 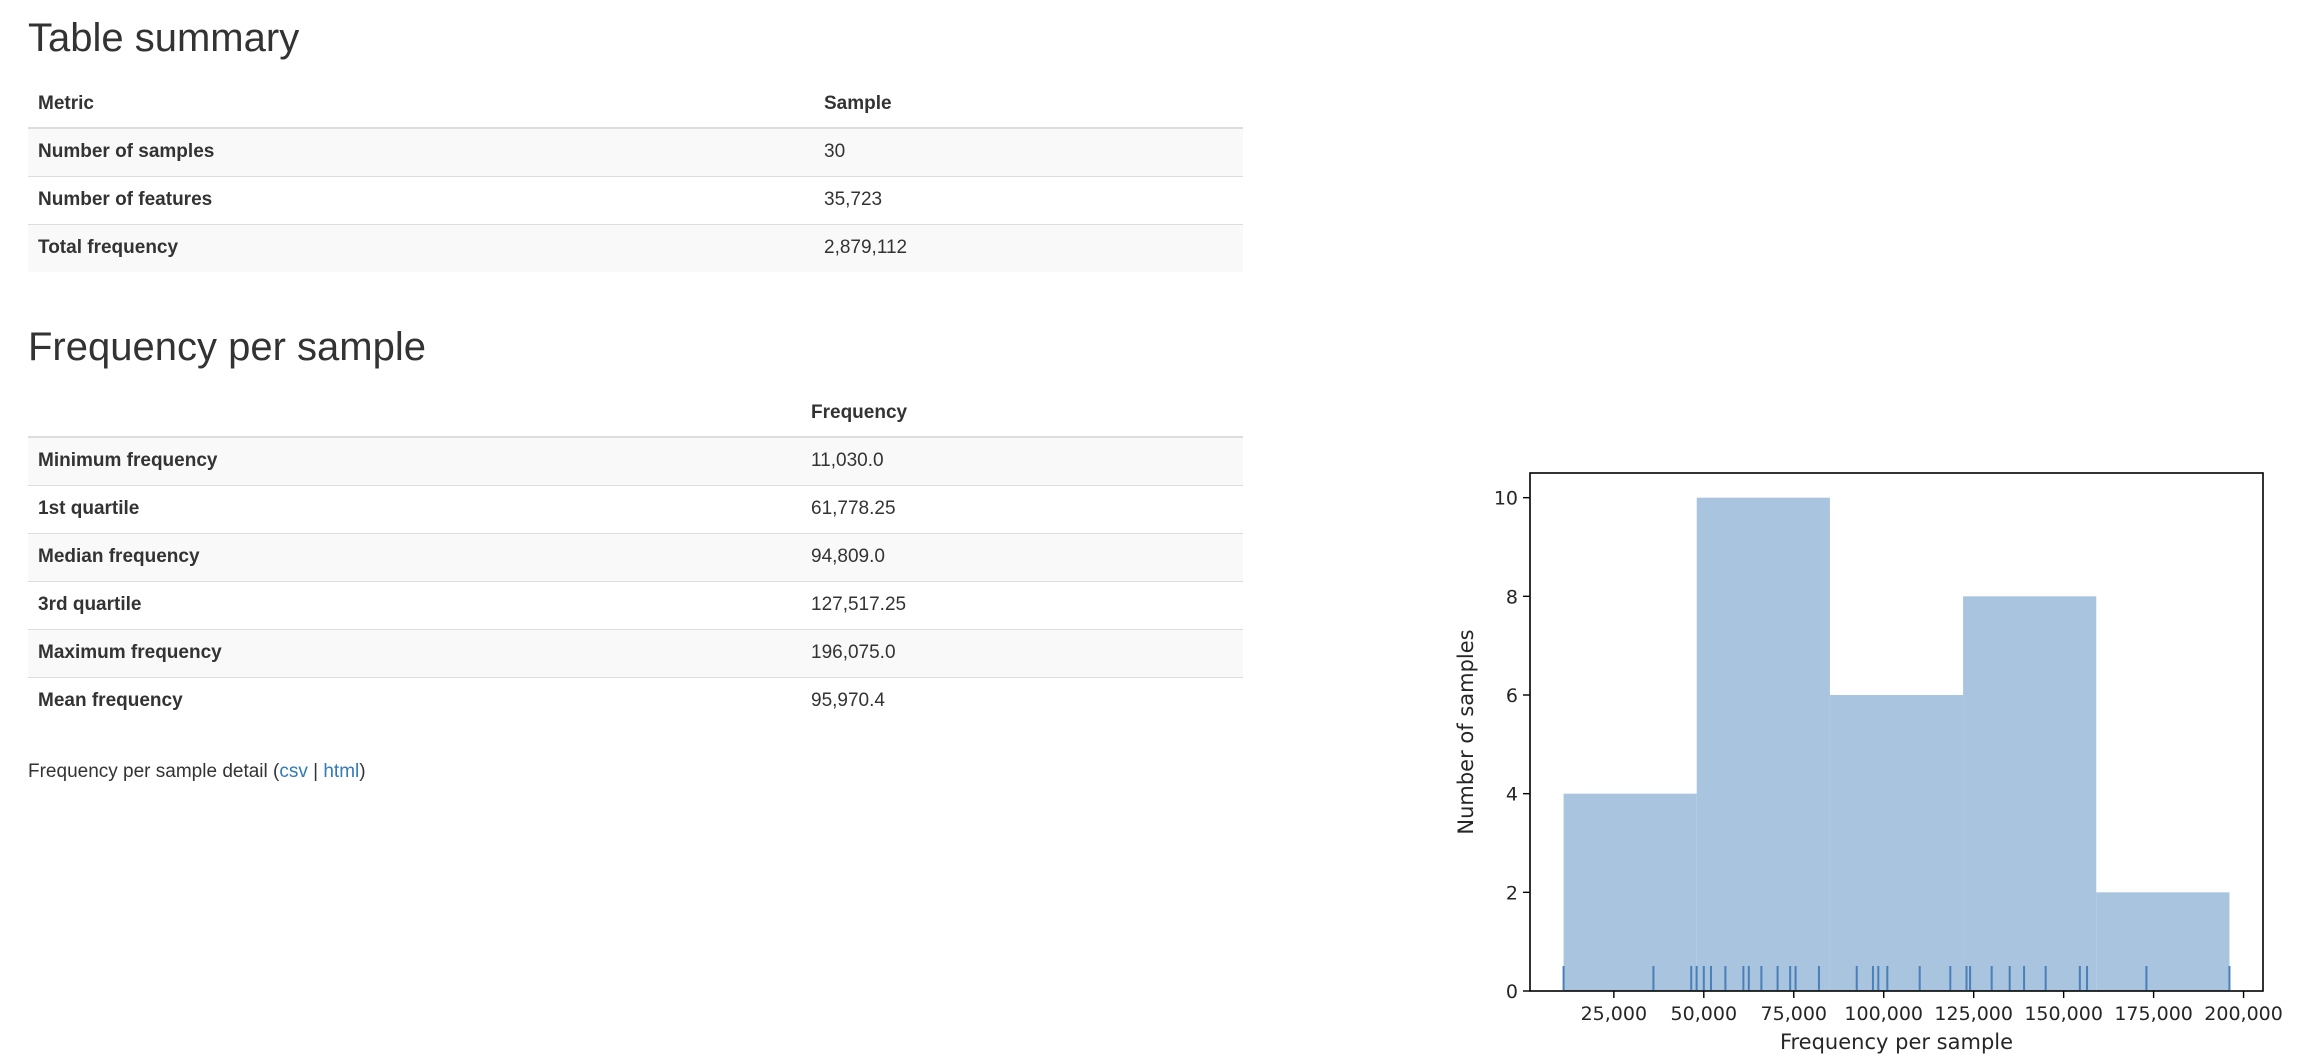 What do you see at coordinates (1512, 795) in the screenshot?
I see `y-tick-label: 4` at bounding box center [1512, 795].